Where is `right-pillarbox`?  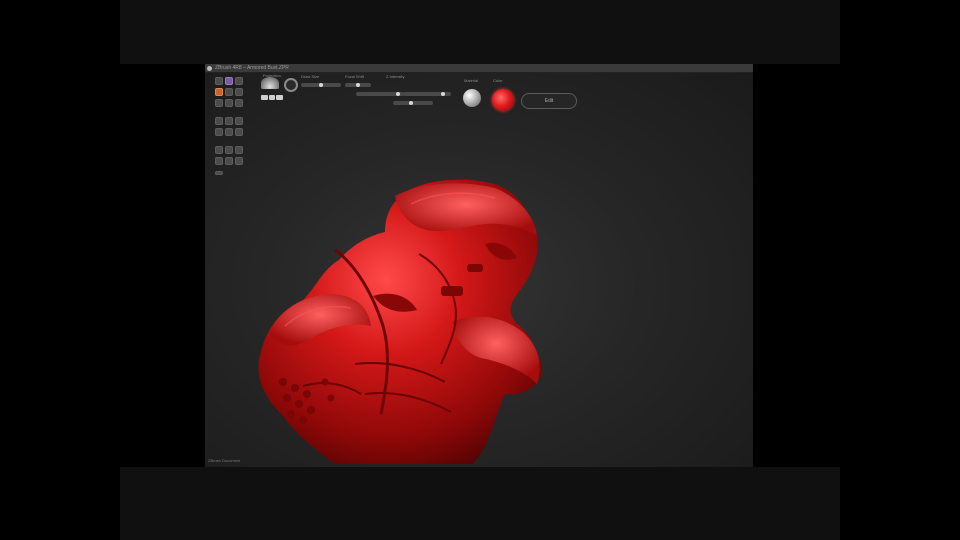
right-pillarbox is located at coordinates (900, 270).